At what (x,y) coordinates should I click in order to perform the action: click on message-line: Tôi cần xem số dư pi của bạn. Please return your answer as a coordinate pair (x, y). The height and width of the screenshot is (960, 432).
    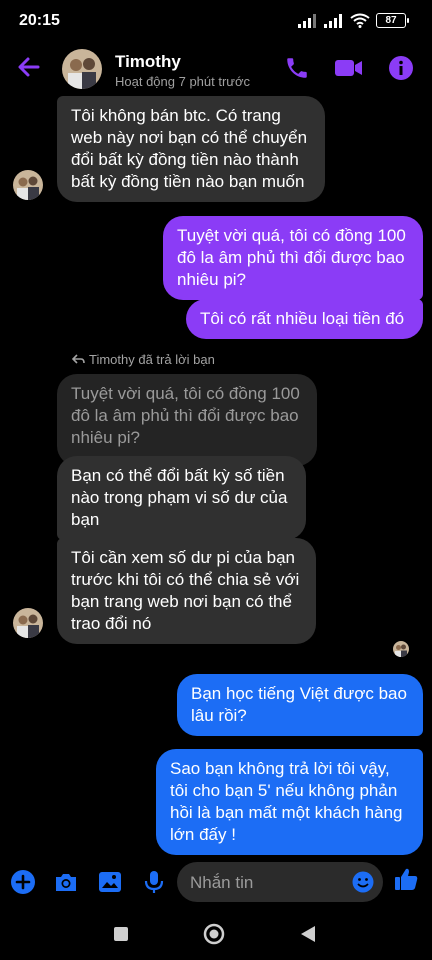
    Looking at the image, I should click on (183, 557).